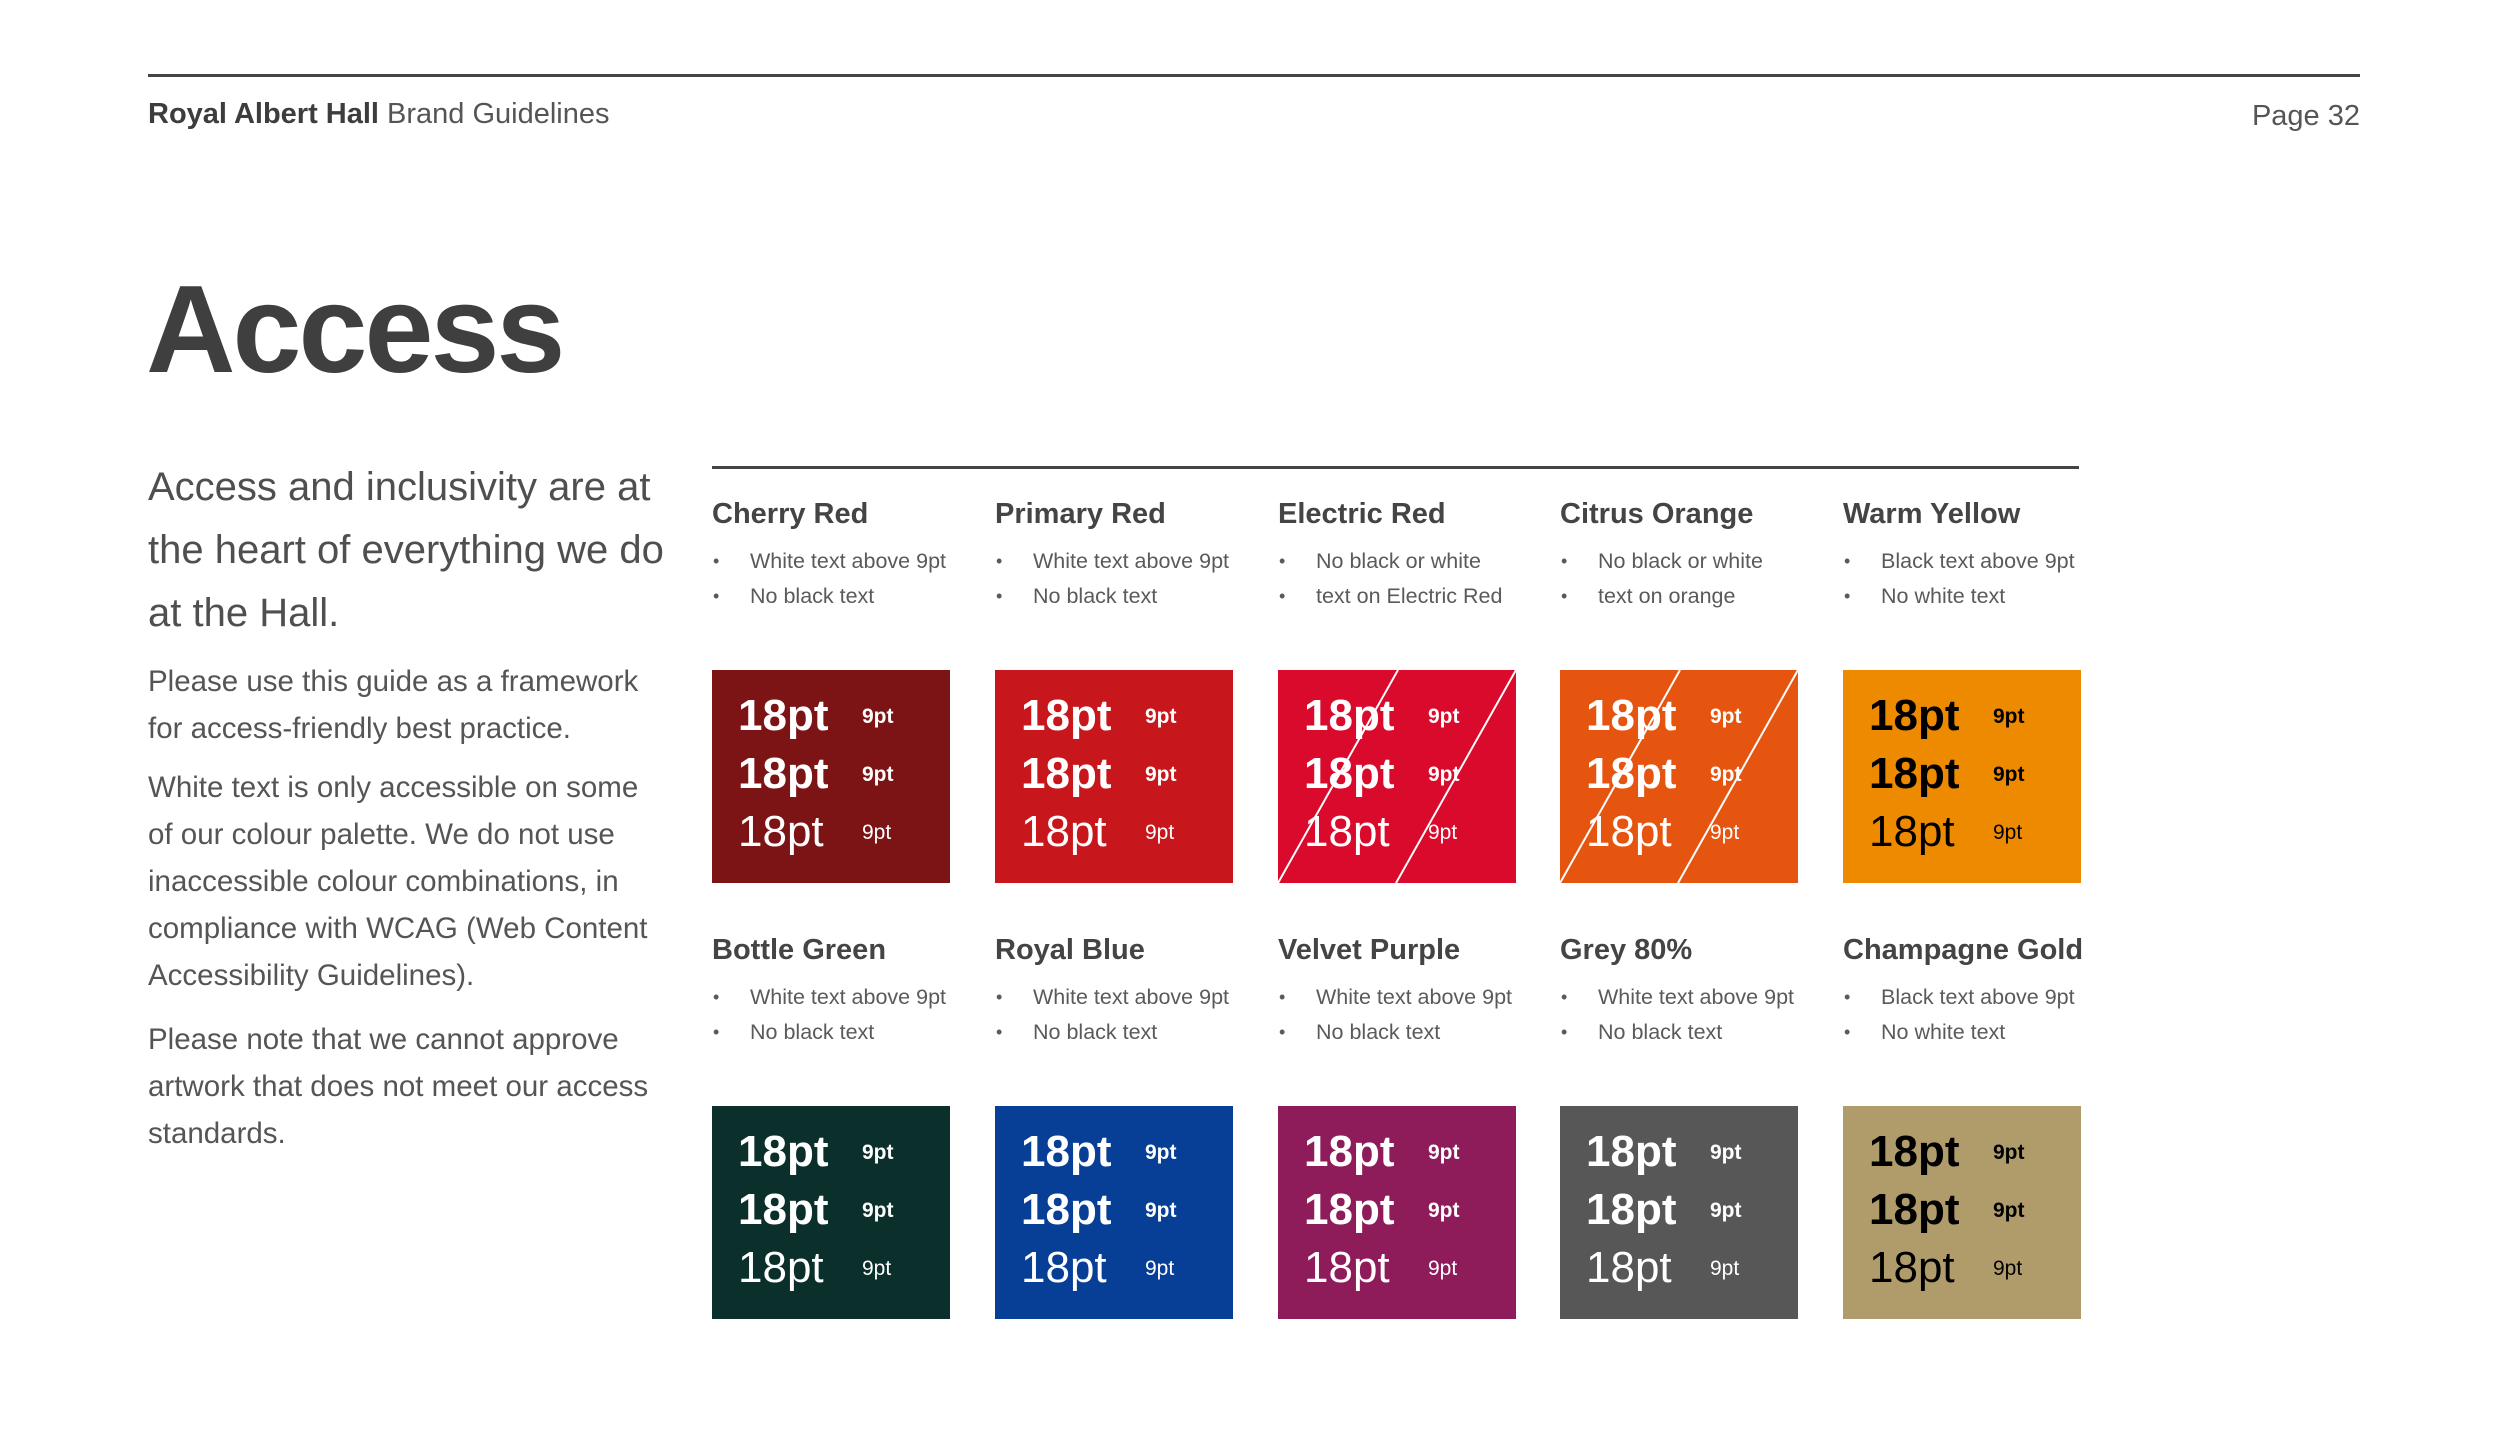 The height and width of the screenshot is (1440, 2500). Describe the element at coordinates (1963, 1032) in the screenshot. I see `usage-rule: No white text` at that location.